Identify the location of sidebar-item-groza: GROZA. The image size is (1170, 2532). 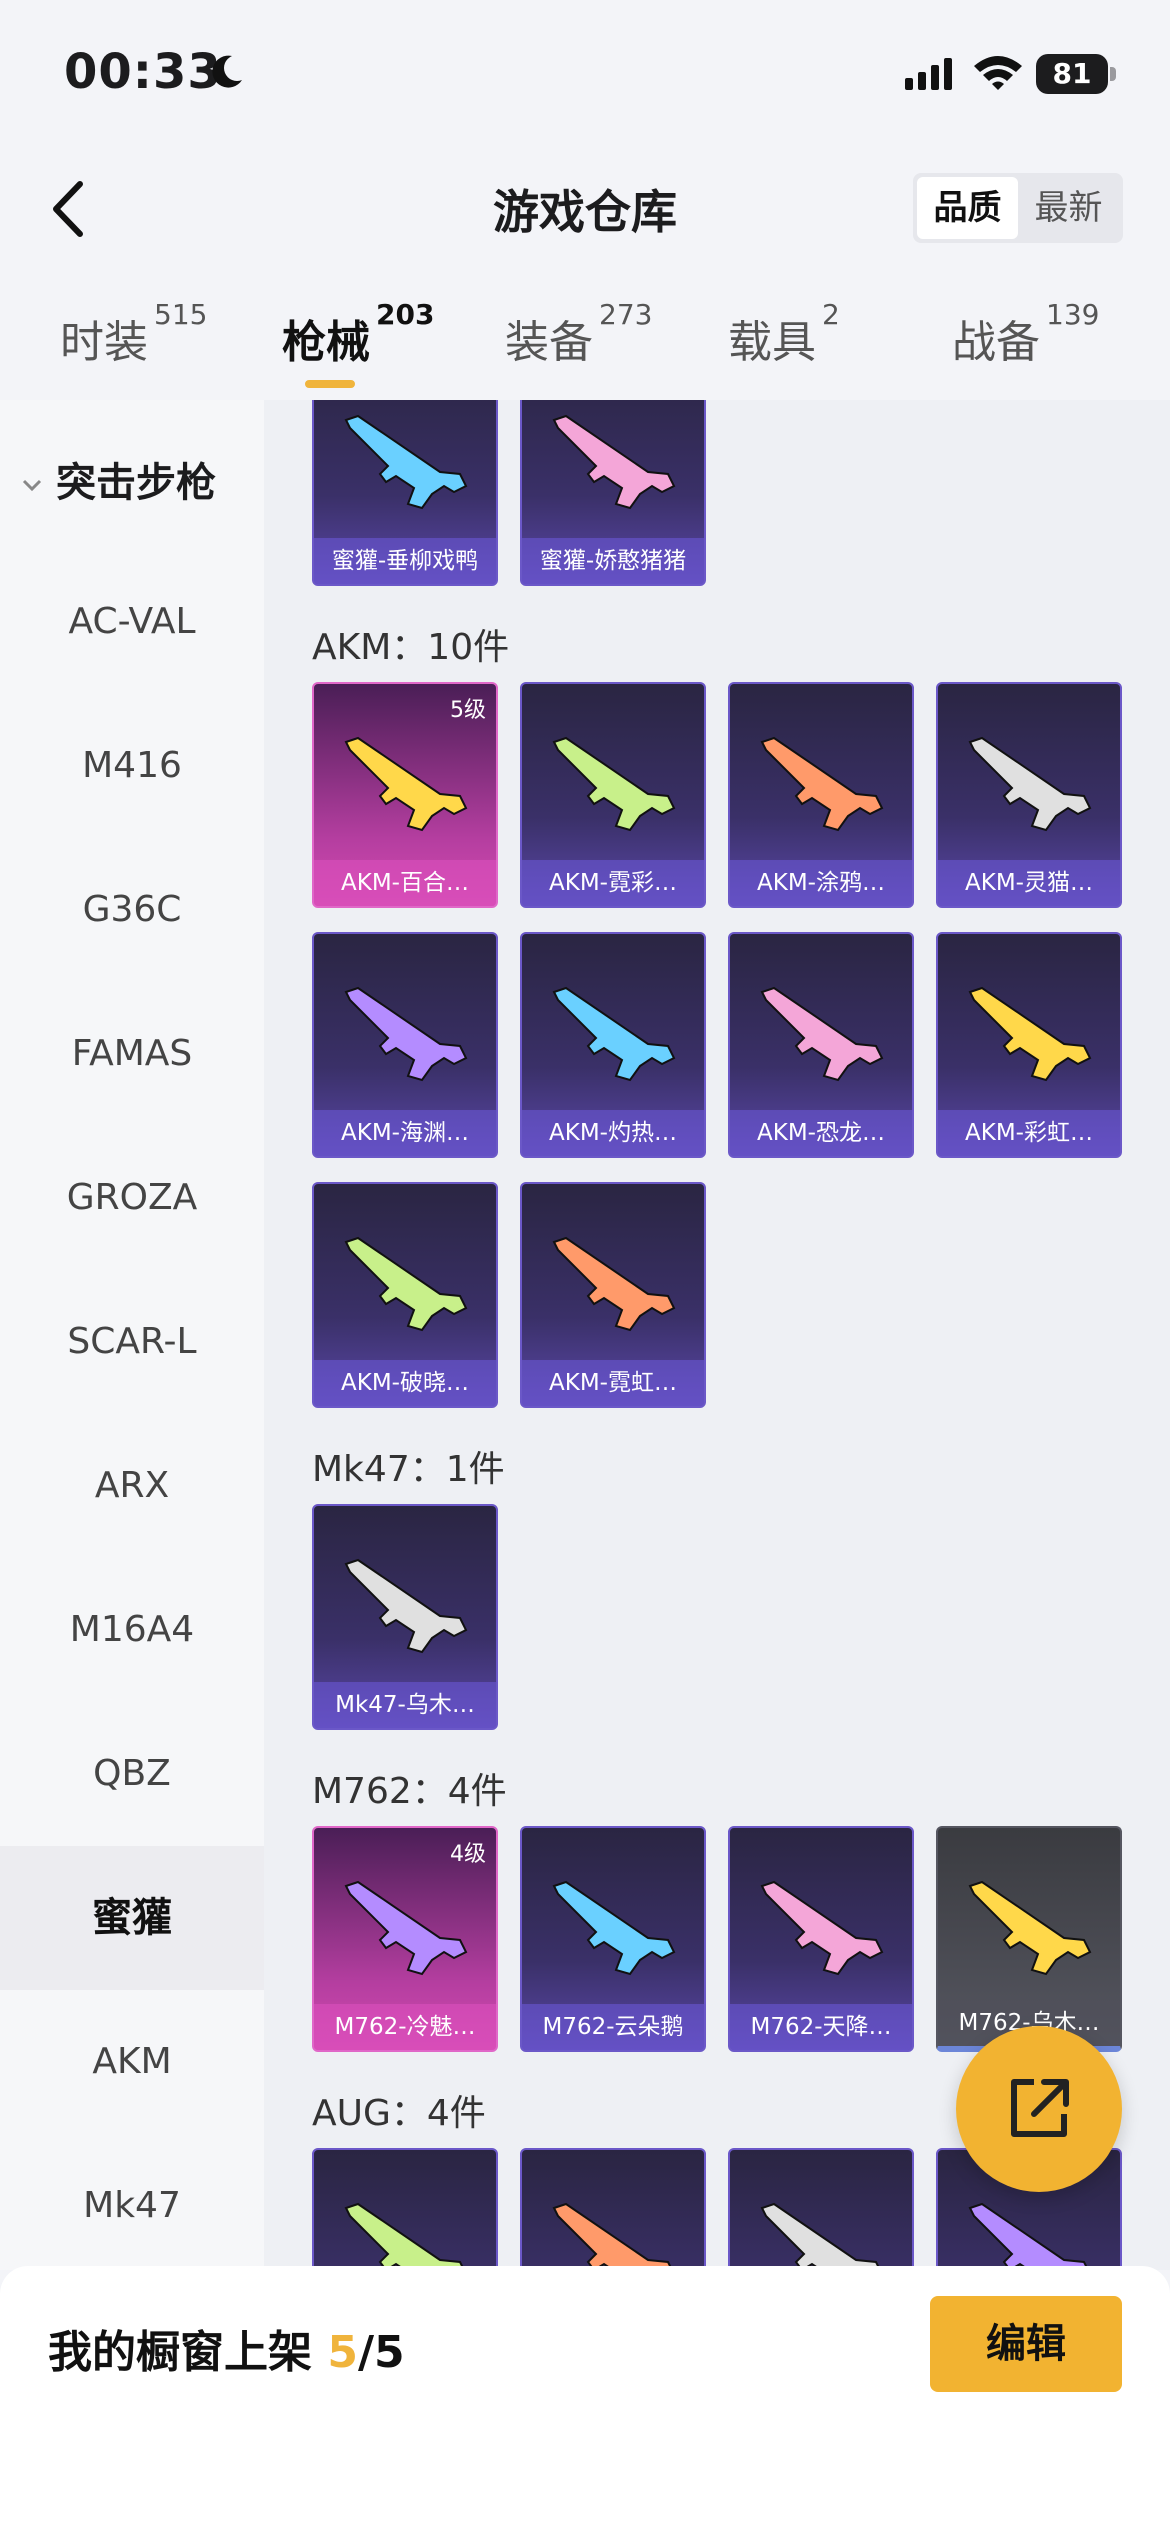
(132, 1198).